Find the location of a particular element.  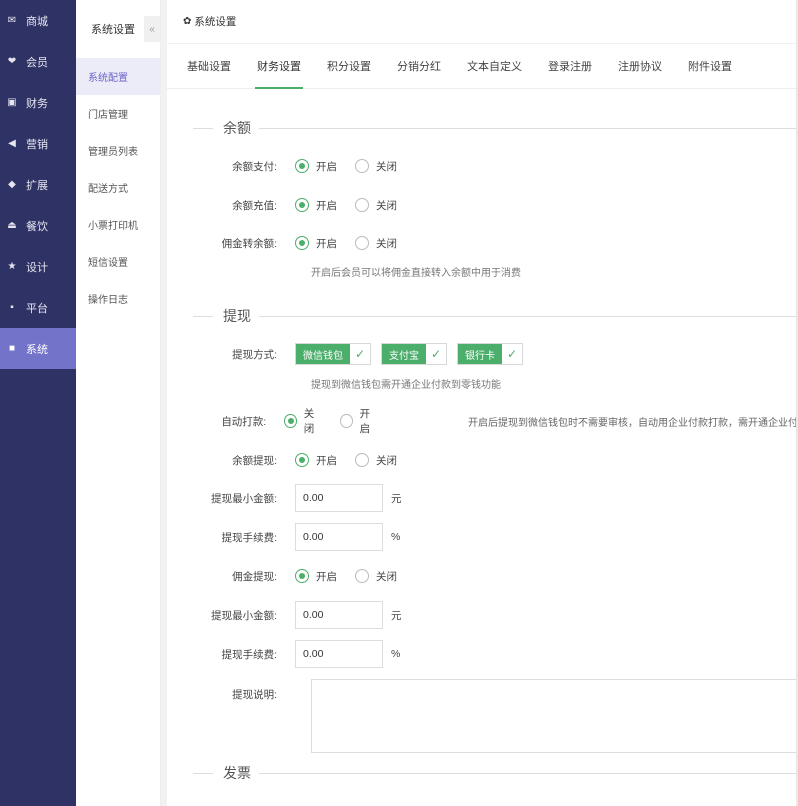

settings-tabs: 基础设置 财务设置 积分设置 分销分红 文本自定义 登录注册 注册协议 附件设置 is located at coordinates (482, 66).